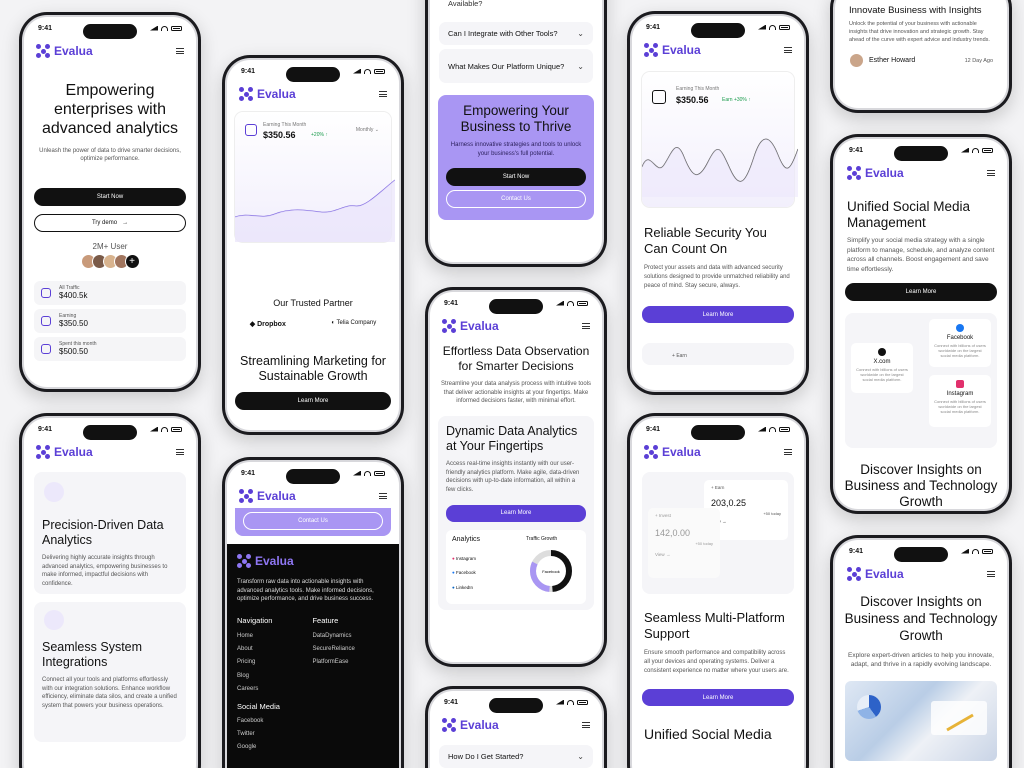  I want to click on period-select: Monthly ⌄, so click(367, 130).